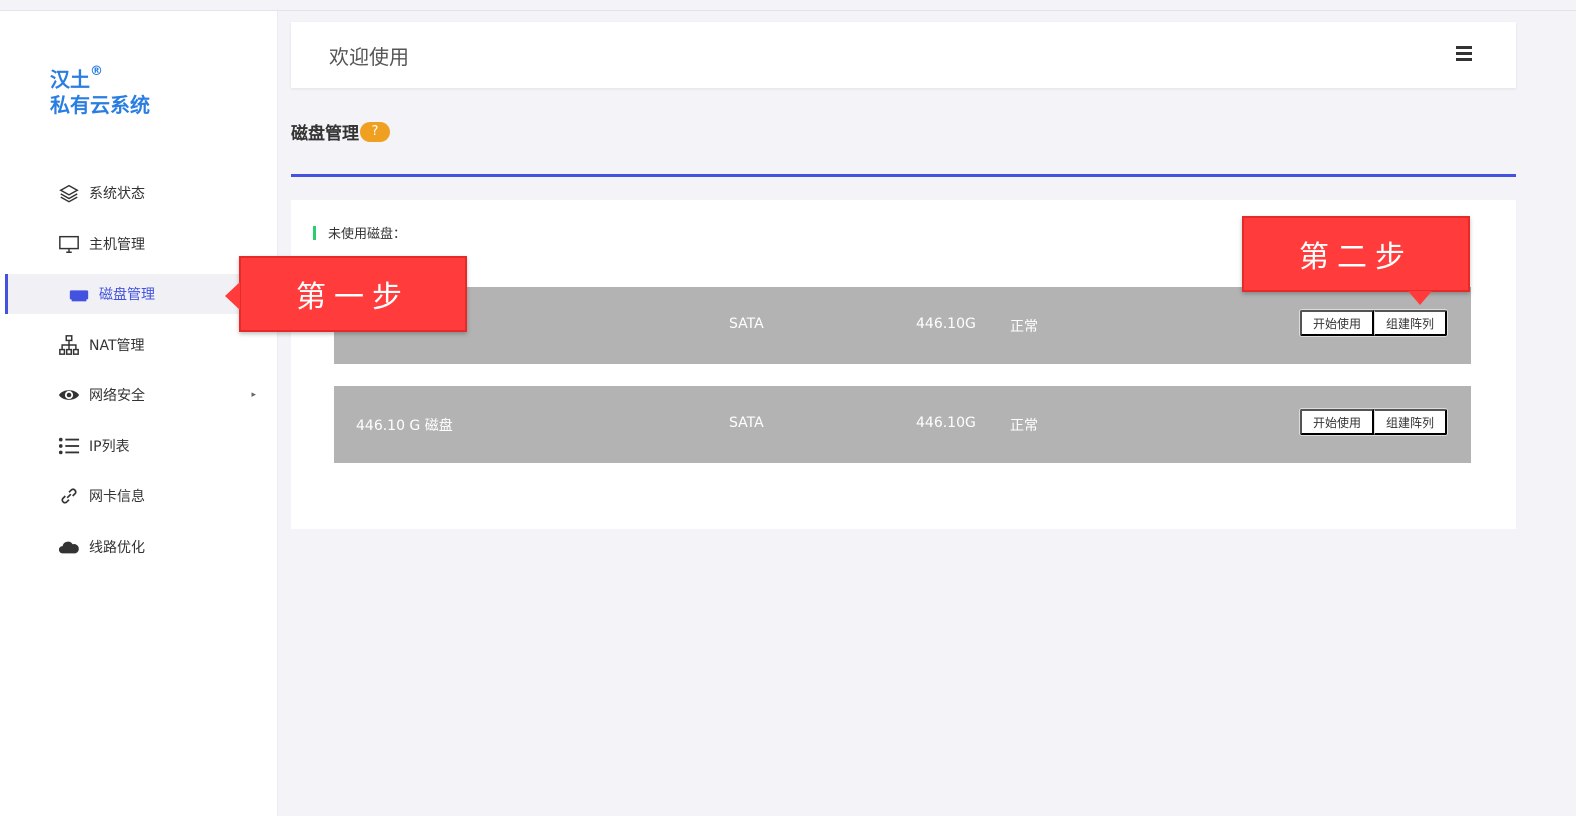  Describe the element at coordinates (139, 446) in the screenshot. I see `sidebar-item-ip-list: IP列表` at that location.